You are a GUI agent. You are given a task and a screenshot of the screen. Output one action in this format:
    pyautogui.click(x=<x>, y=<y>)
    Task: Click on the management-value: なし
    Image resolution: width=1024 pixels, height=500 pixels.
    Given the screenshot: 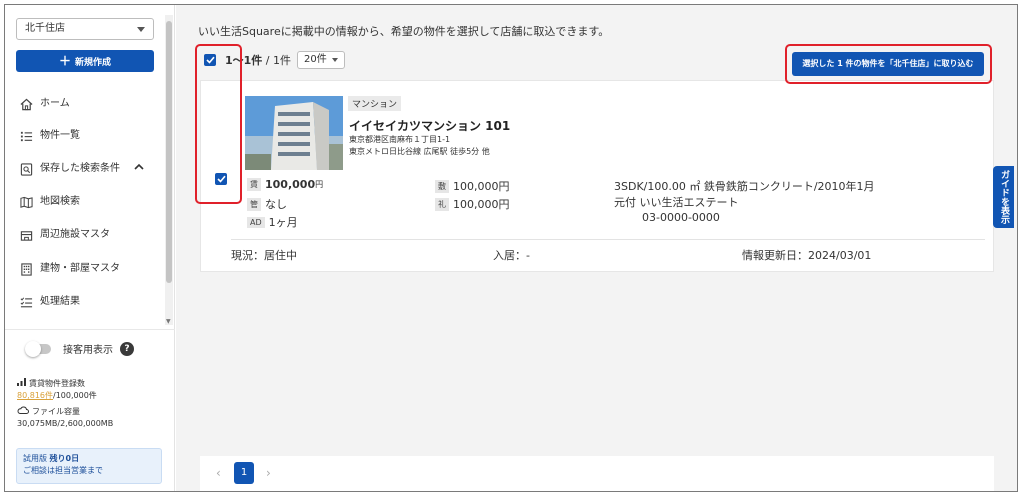 What is the action you would take?
    pyautogui.click(x=276, y=204)
    